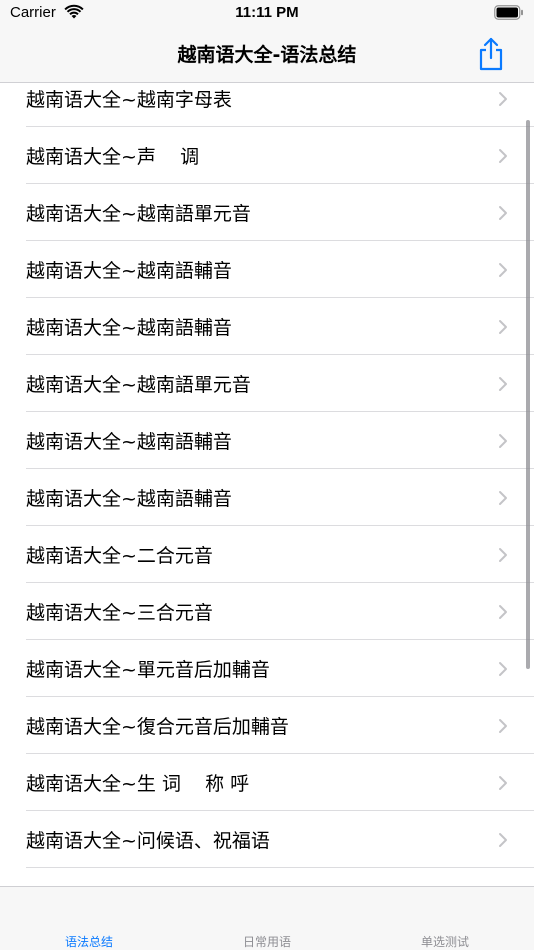  I want to click on list-item: 越南语大全~復合元音后加輔音, so click(267, 725).